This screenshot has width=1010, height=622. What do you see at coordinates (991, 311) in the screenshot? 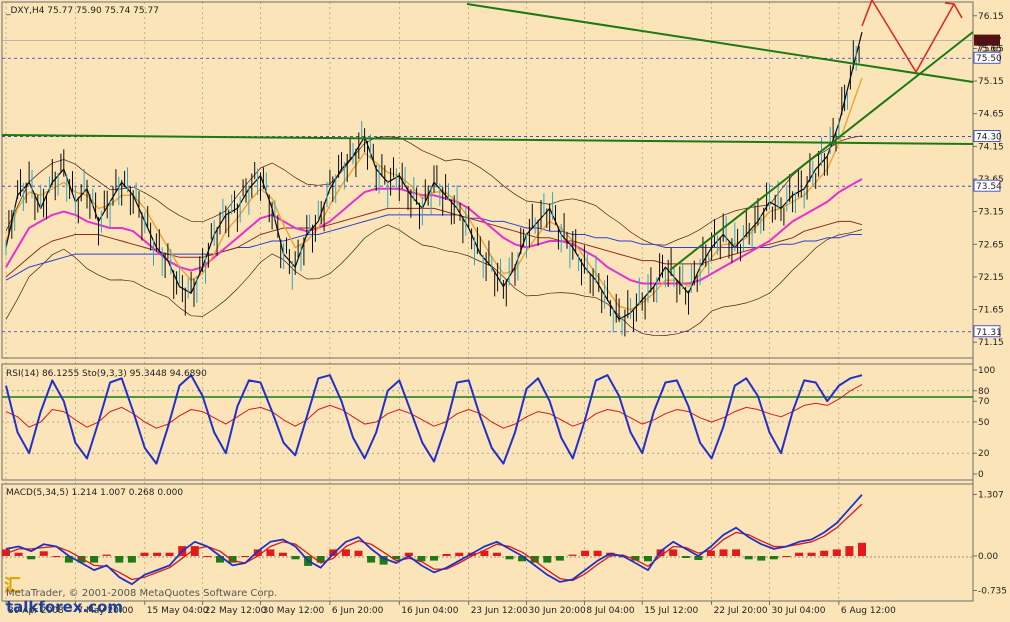
I see `price-tick-label-9: 71.65` at bounding box center [991, 311].